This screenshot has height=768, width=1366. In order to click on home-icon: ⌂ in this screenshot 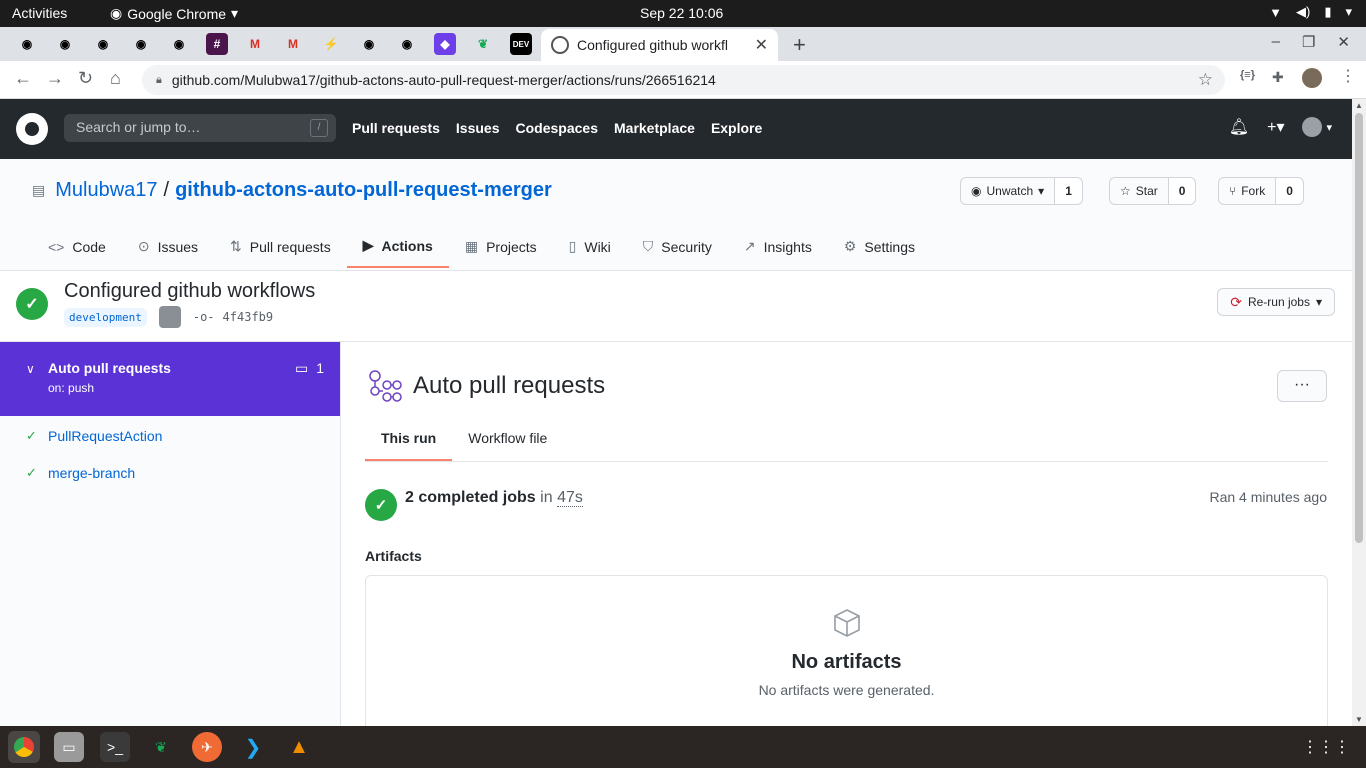, I will do `click(115, 78)`.